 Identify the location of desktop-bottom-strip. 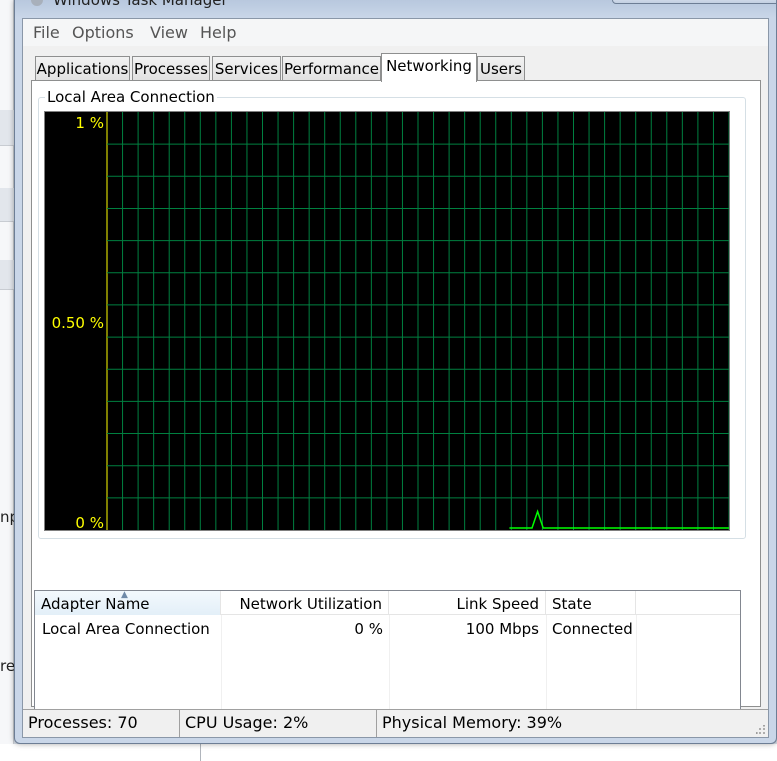
(388, 752).